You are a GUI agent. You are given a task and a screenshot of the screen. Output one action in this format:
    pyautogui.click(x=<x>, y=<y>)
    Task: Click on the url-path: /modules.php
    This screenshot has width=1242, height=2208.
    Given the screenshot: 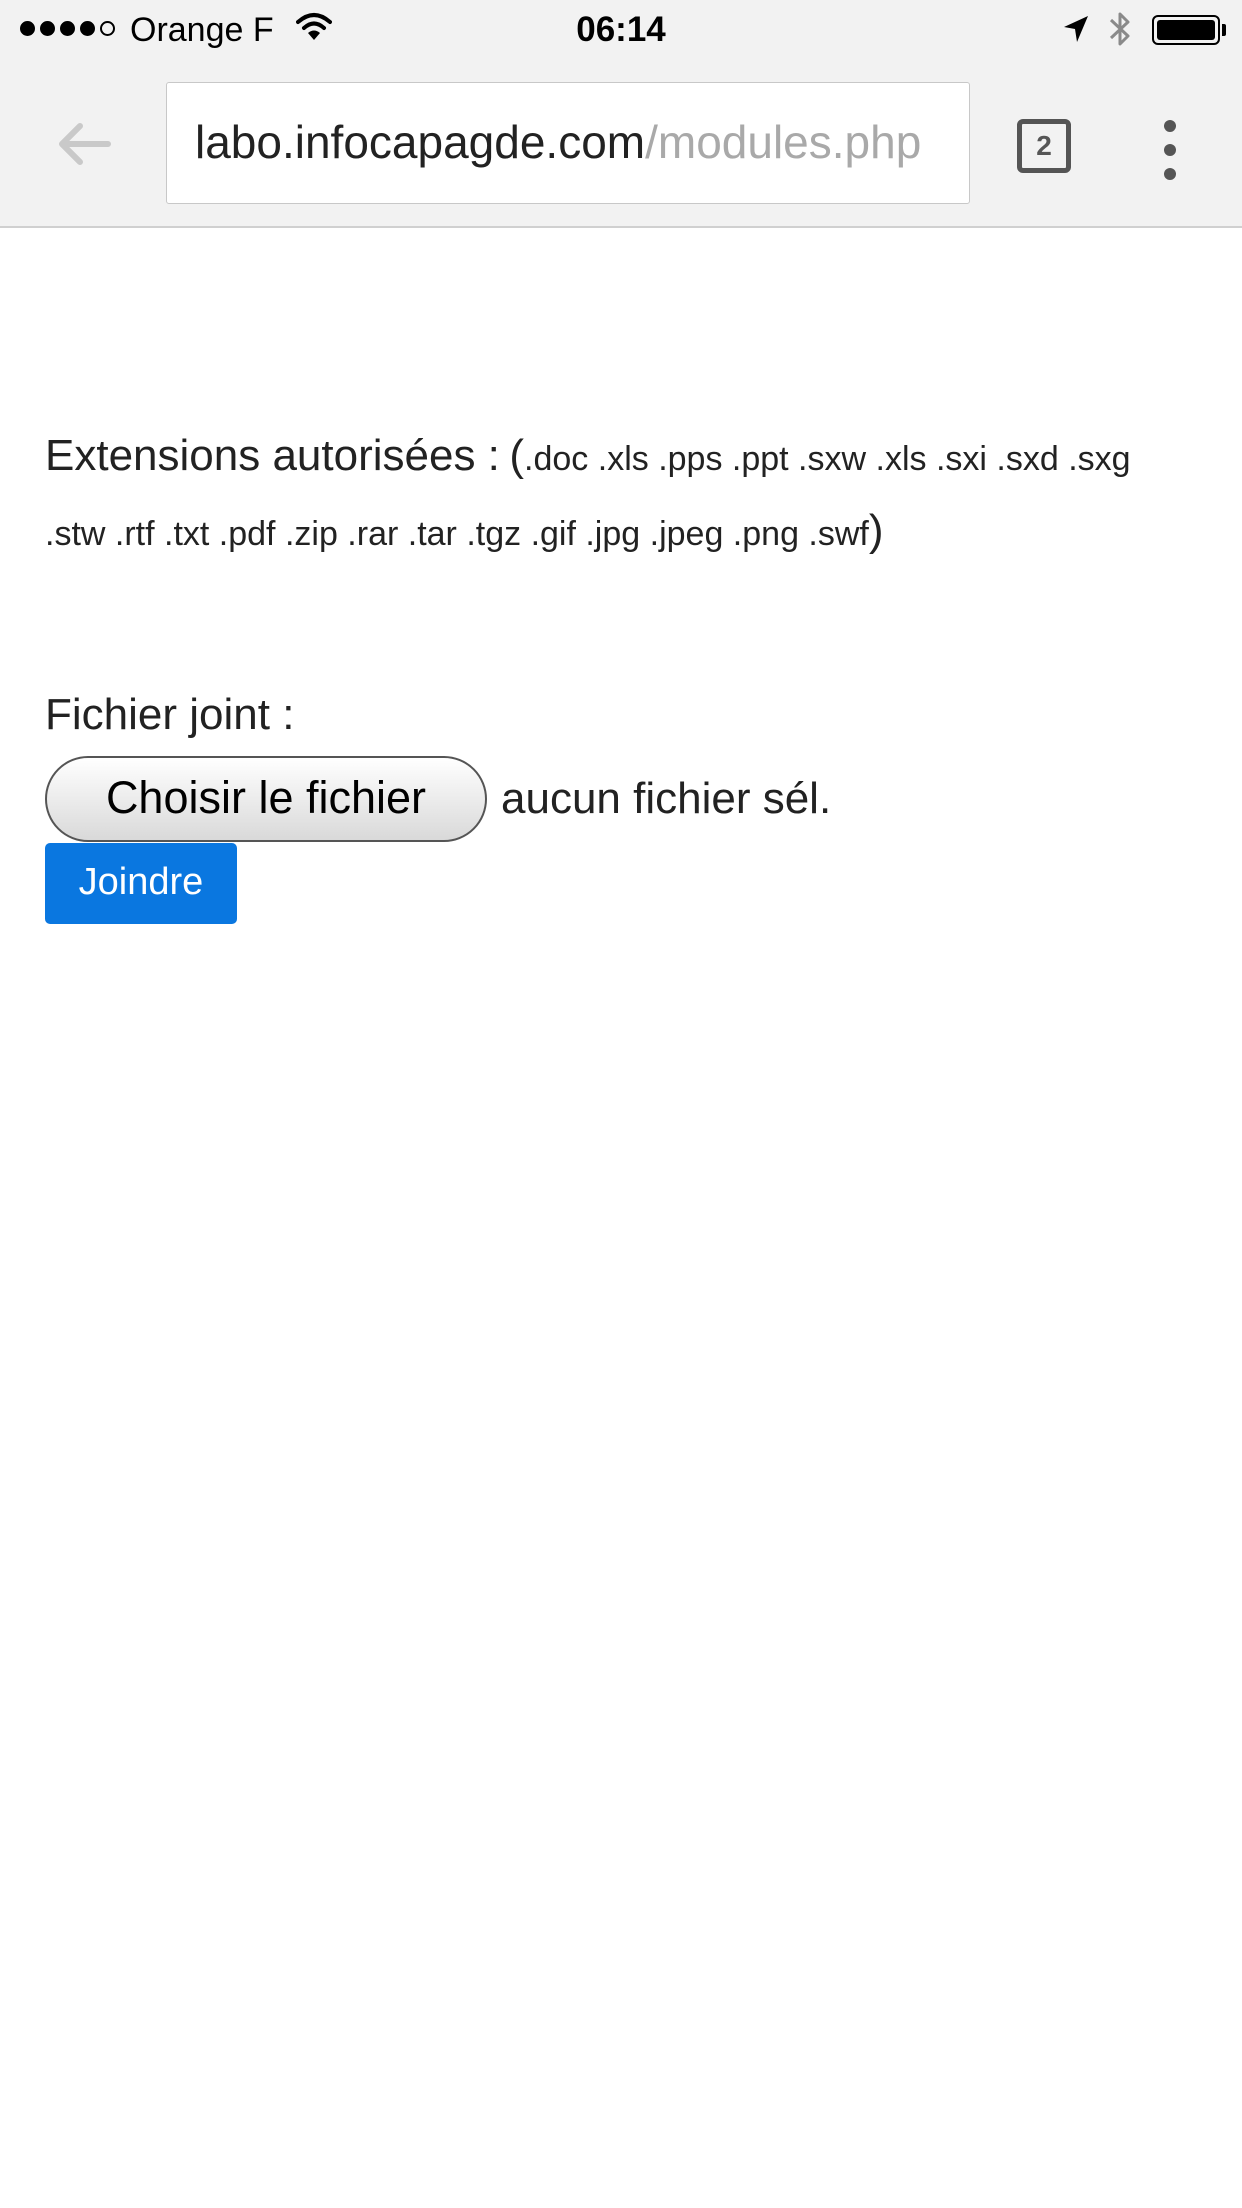 What is the action you would take?
    pyautogui.click(x=783, y=142)
    